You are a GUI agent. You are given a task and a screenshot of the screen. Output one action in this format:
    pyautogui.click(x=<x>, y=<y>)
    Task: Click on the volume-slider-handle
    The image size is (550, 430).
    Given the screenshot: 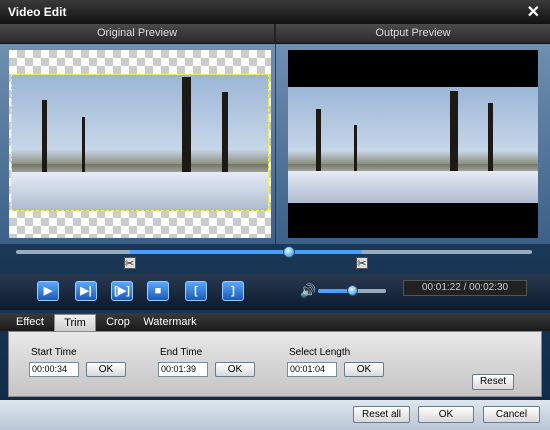 What is the action you would take?
    pyautogui.click(x=352, y=290)
    